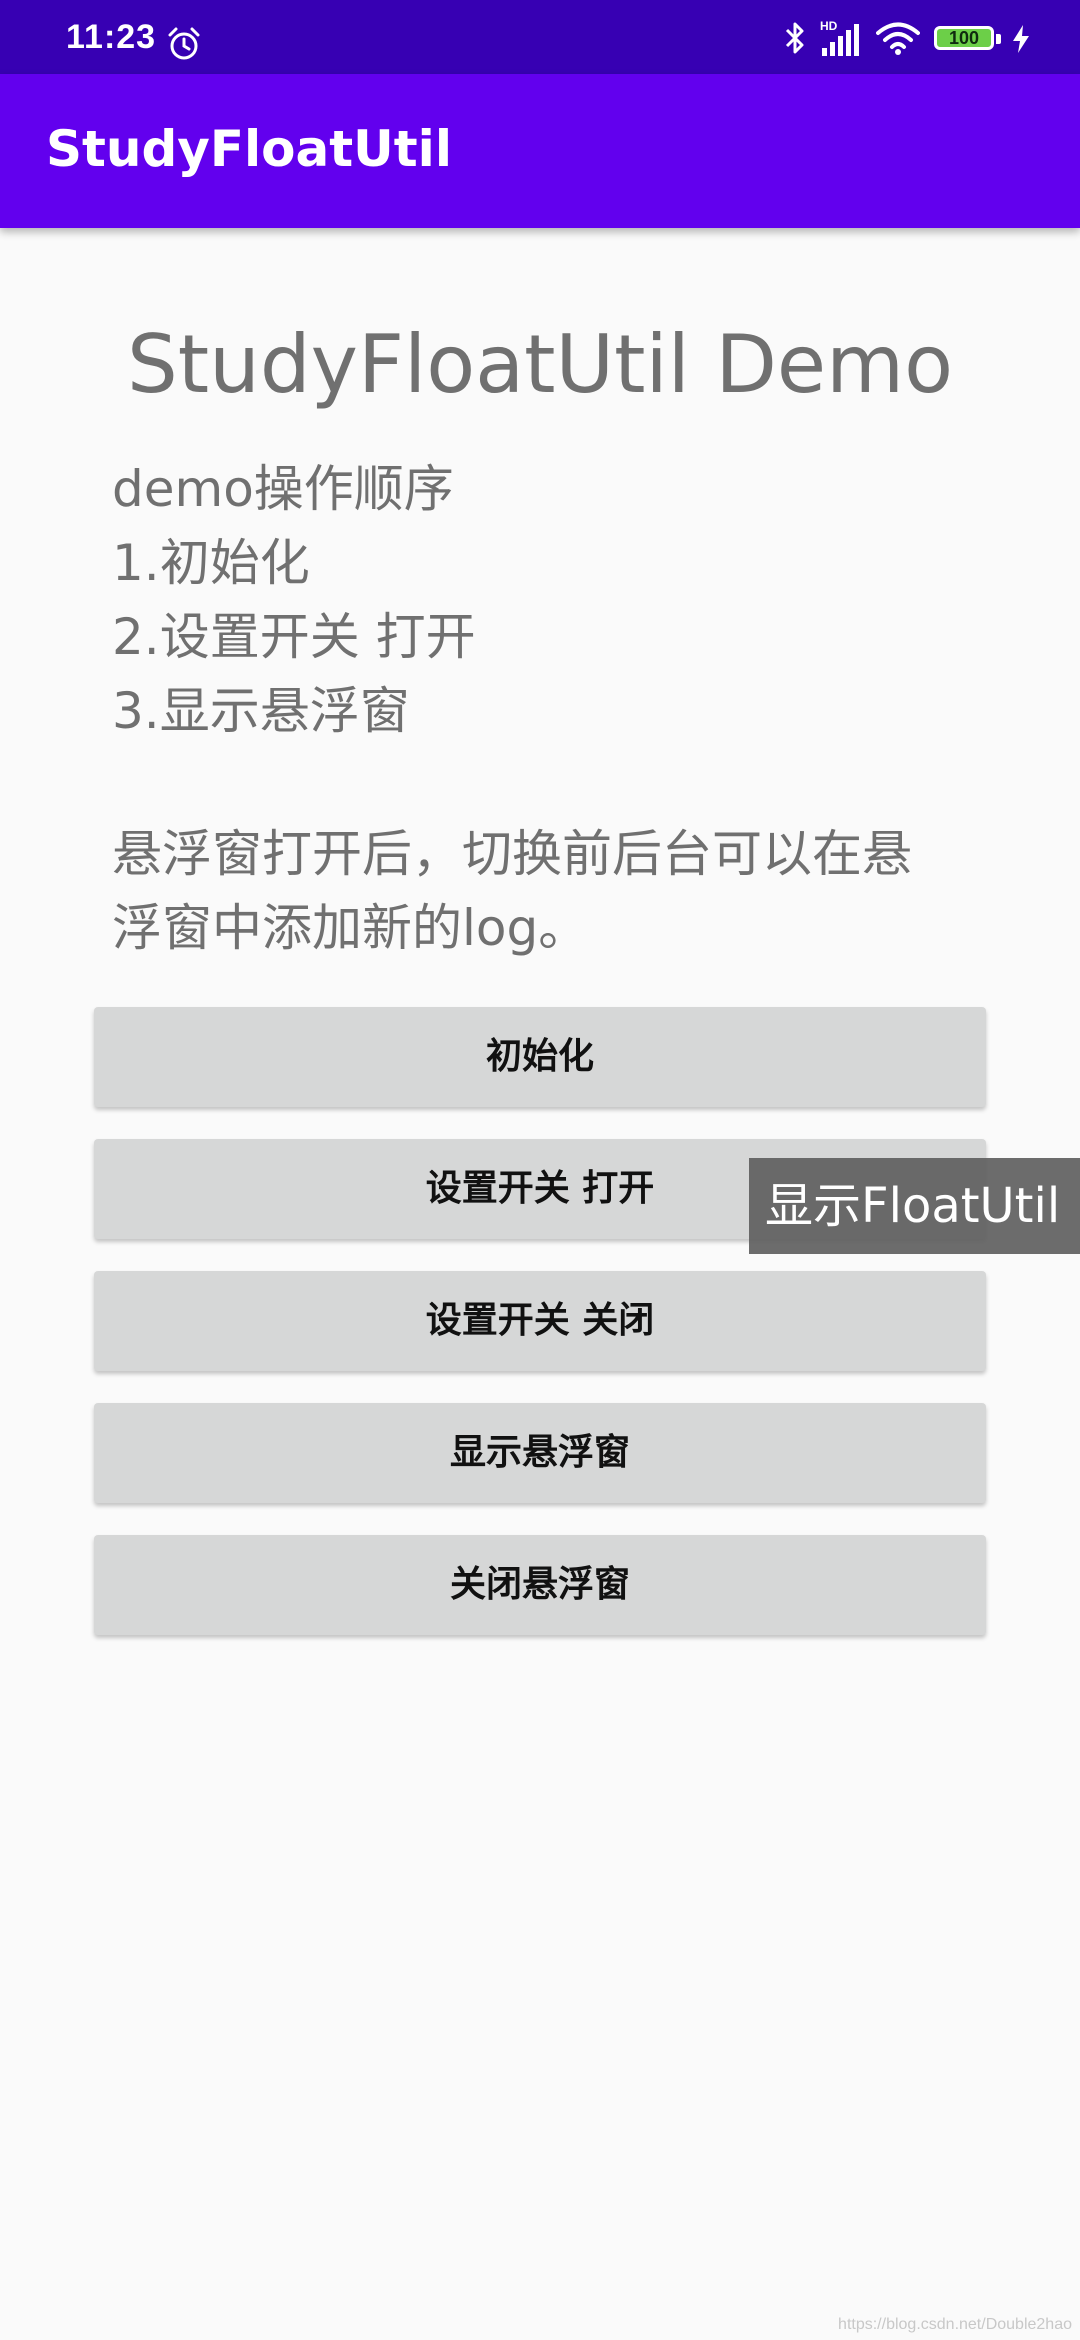  Describe the element at coordinates (540, 151) in the screenshot. I see `app-bar: StudyFloatUtil` at that location.